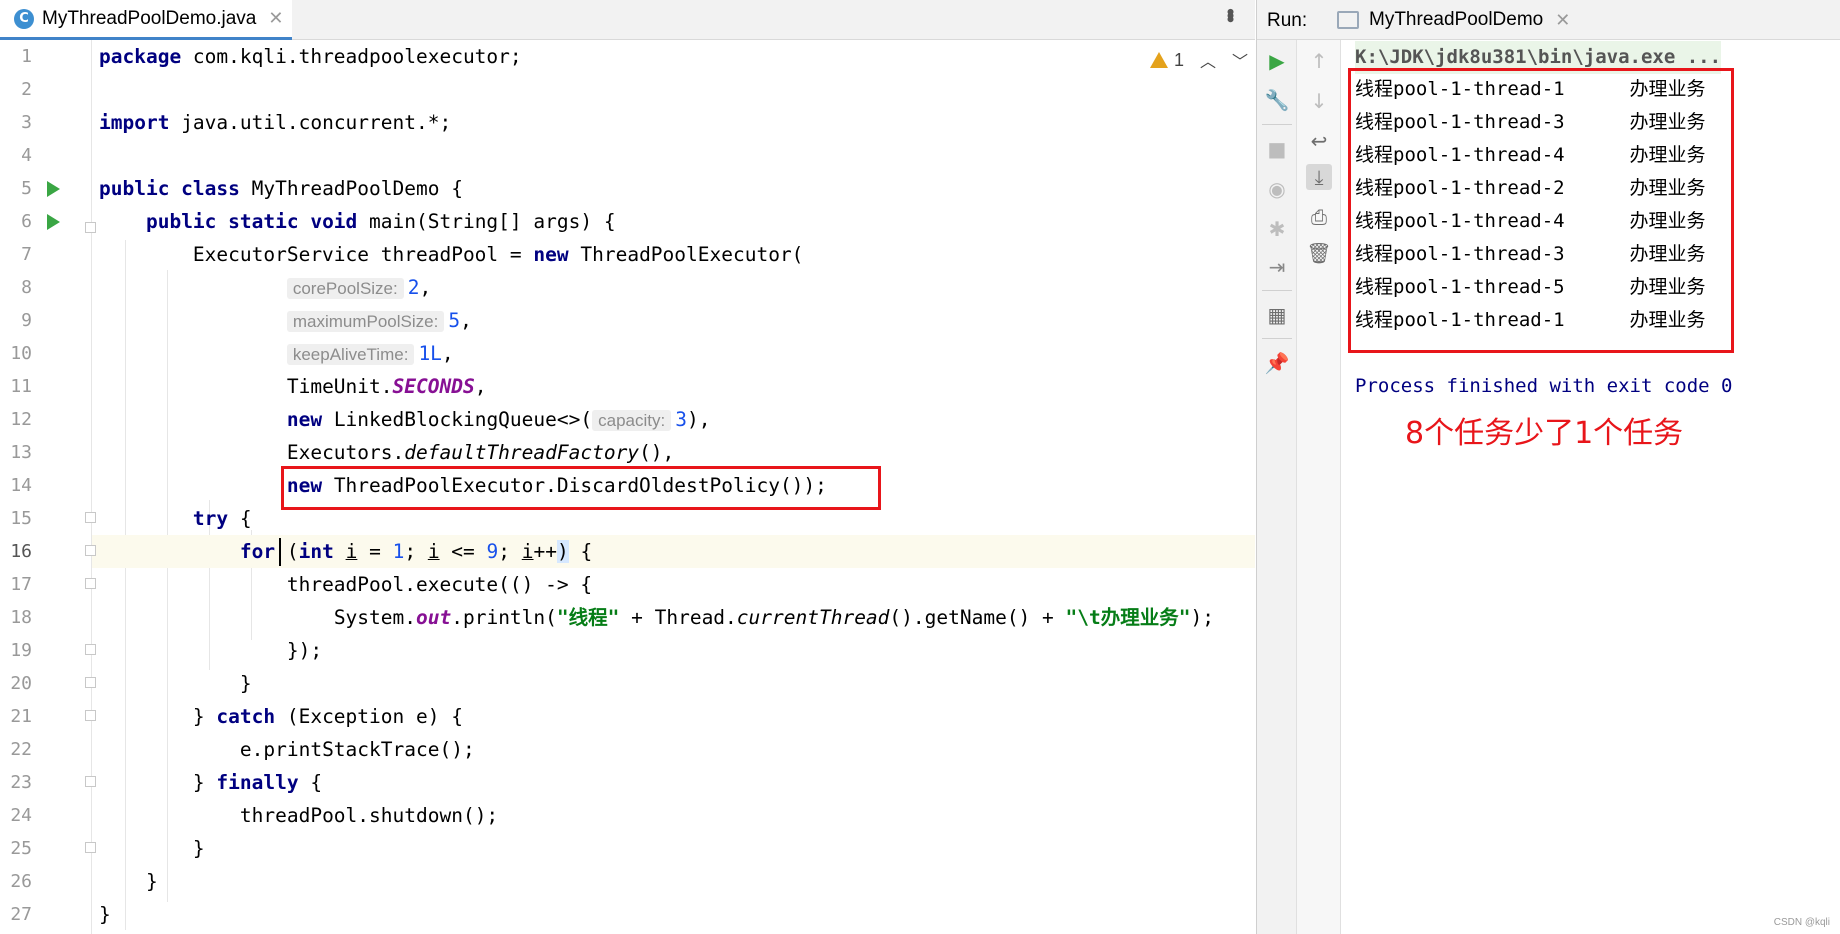 The height and width of the screenshot is (934, 1840). What do you see at coordinates (1319, 61) in the screenshot?
I see `arrow-up-icon: ↑` at bounding box center [1319, 61].